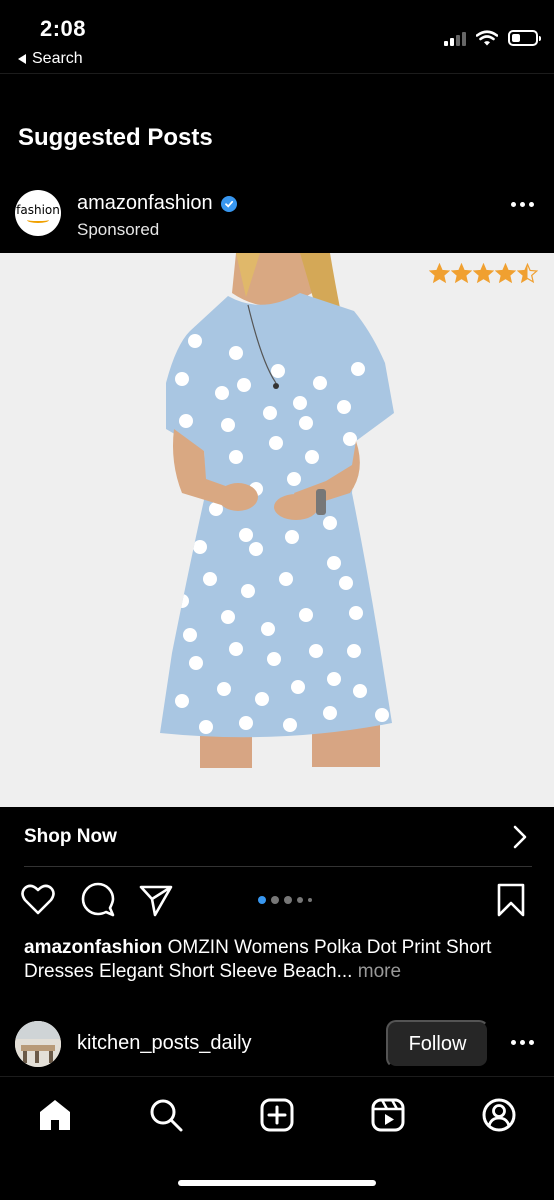  Describe the element at coordinates (63, 28) in the screenshot. I see `status-time: 2:08` at that location.